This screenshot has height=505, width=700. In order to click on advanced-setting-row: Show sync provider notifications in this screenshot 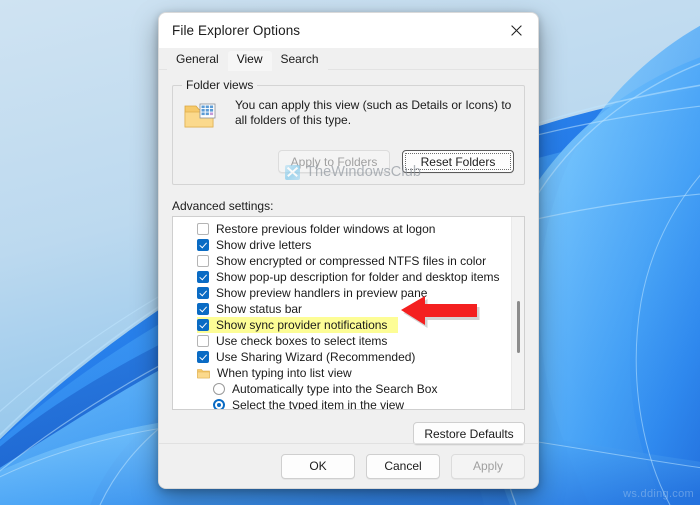, I will do `click(348, 325)`.